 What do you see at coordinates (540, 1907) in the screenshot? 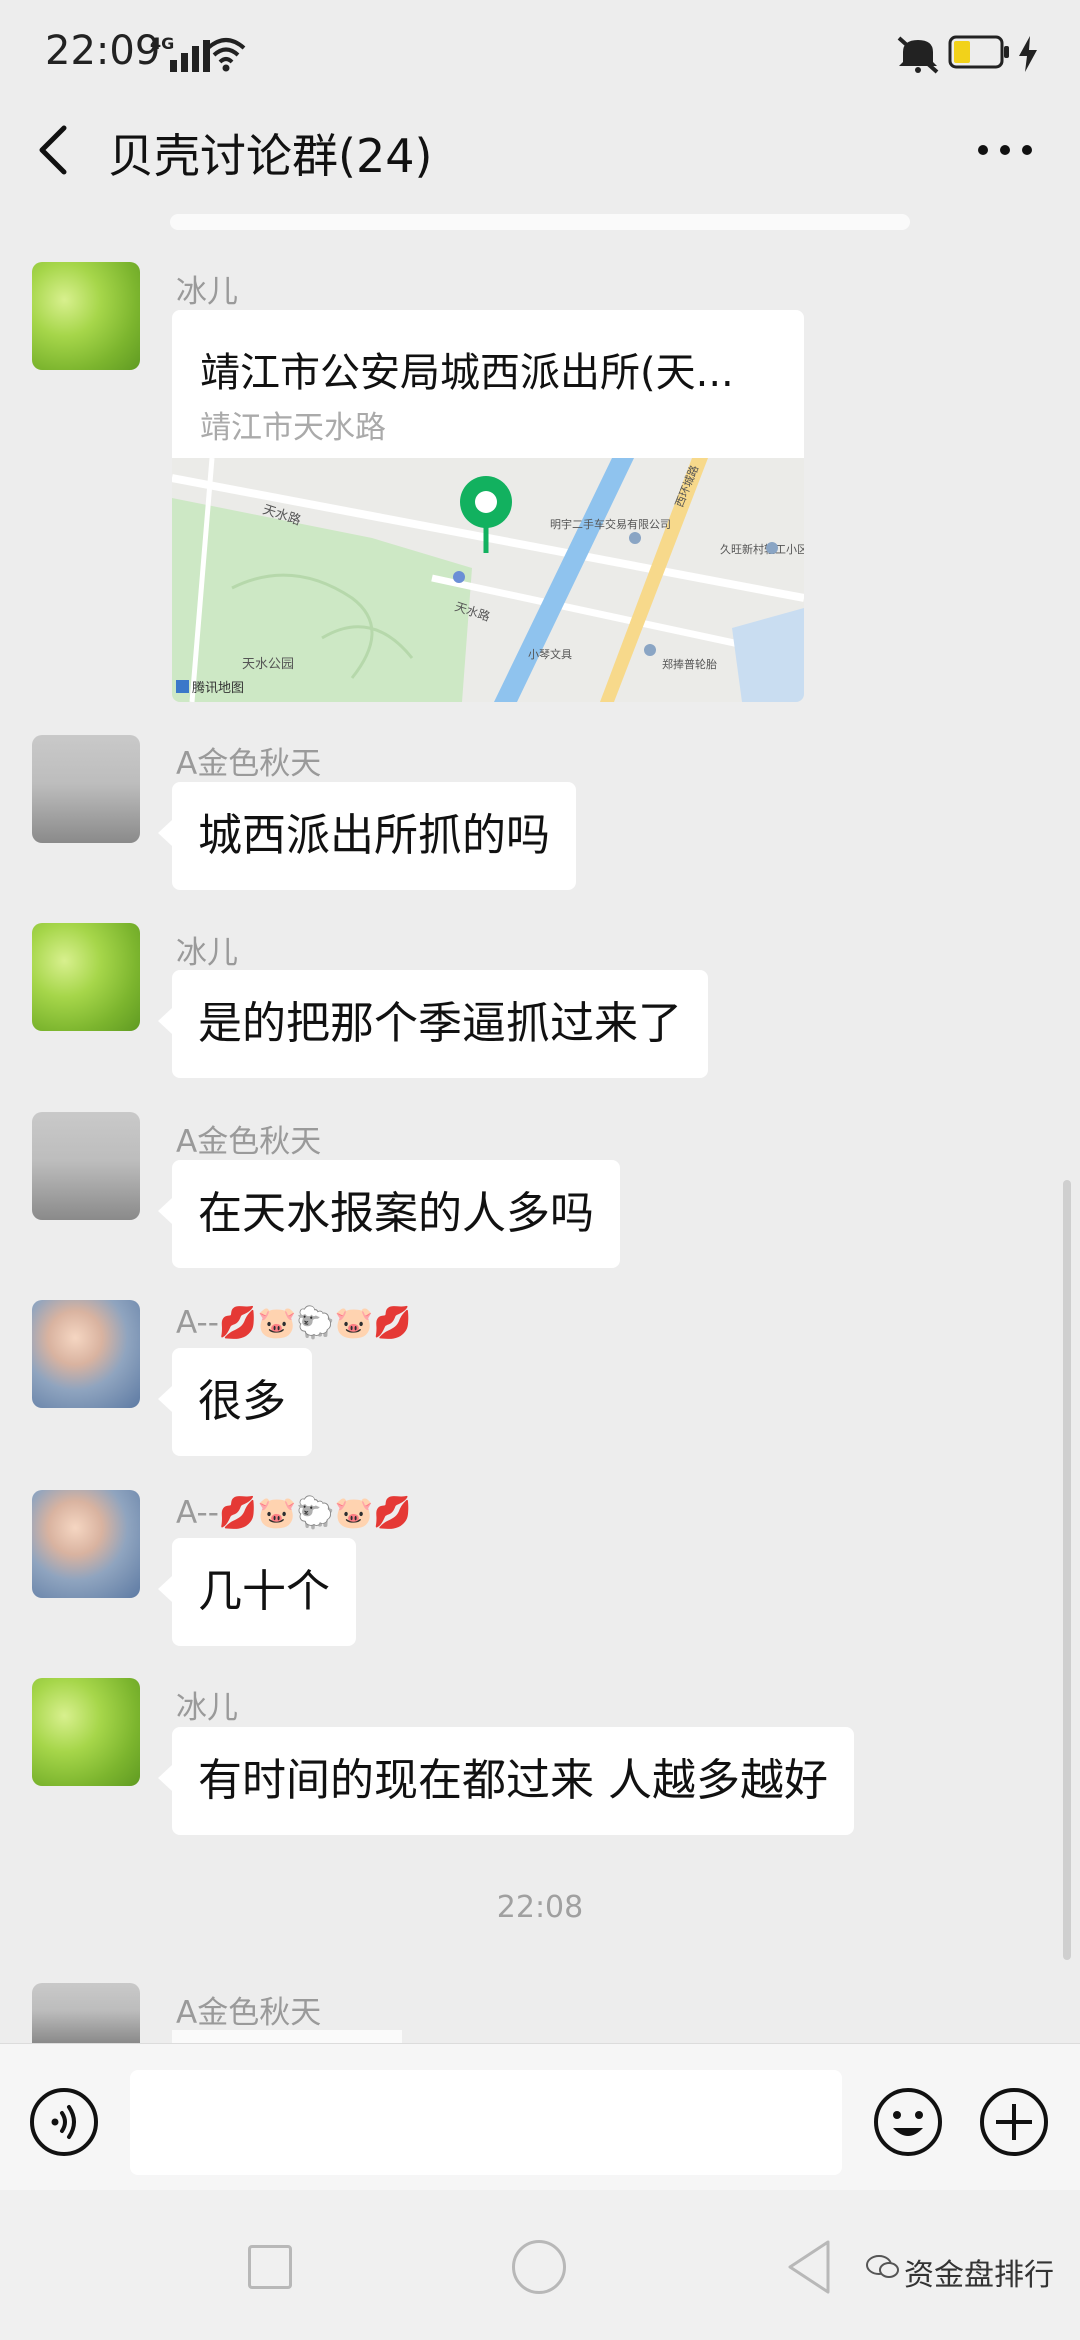
I see `time-divider: 22:08` at bounding box center [540, 1907].